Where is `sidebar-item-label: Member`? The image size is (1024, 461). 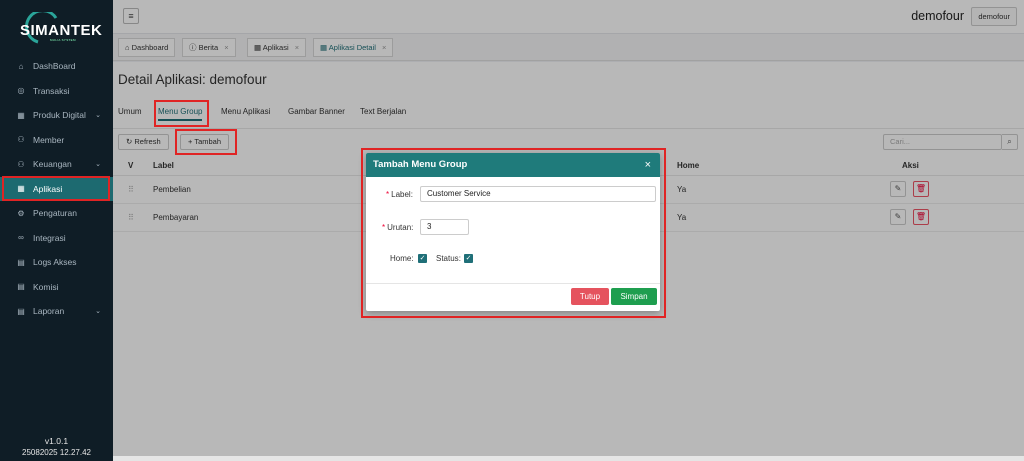 sidebar-item-label: Member is located at coordinates (49, 139).